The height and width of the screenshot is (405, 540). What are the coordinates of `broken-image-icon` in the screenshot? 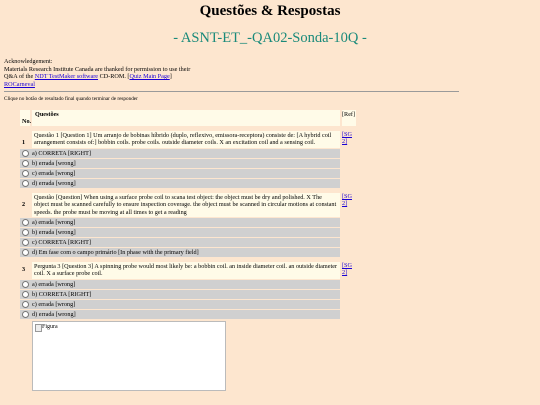 It's located at (38, 327).